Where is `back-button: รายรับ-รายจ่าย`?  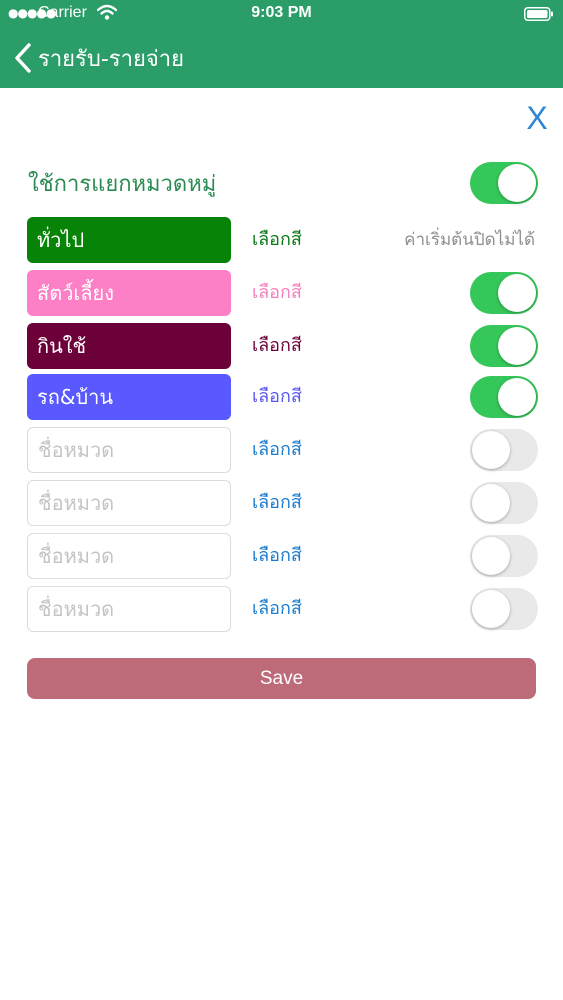
back-button: รายรับ-รายจ่าย is located at coordinates (109, 58).